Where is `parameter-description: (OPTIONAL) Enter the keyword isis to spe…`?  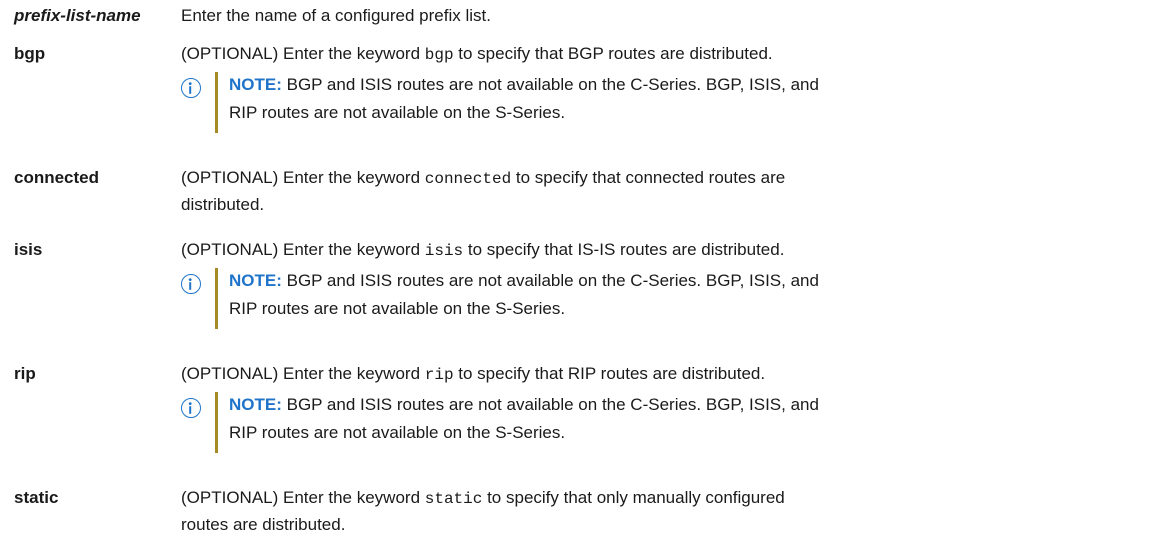
parameter-description: (OPTIONAL) Enter the keyword isis to spe… is located at coordinates (661, 283).